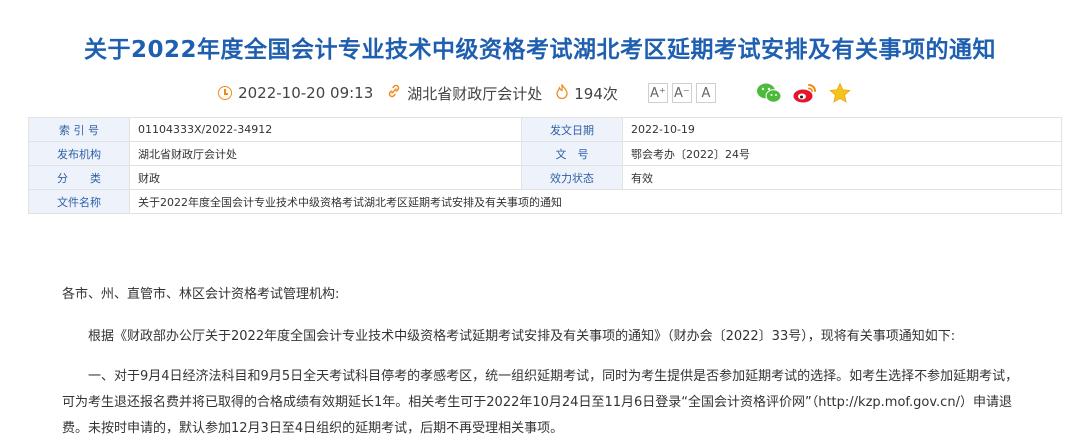  What do you see at coordinates (842, 153) in the screenshot?
I see `docno-value: 鄂会考办〔2022〕24号` at bounding box center [842, 153].